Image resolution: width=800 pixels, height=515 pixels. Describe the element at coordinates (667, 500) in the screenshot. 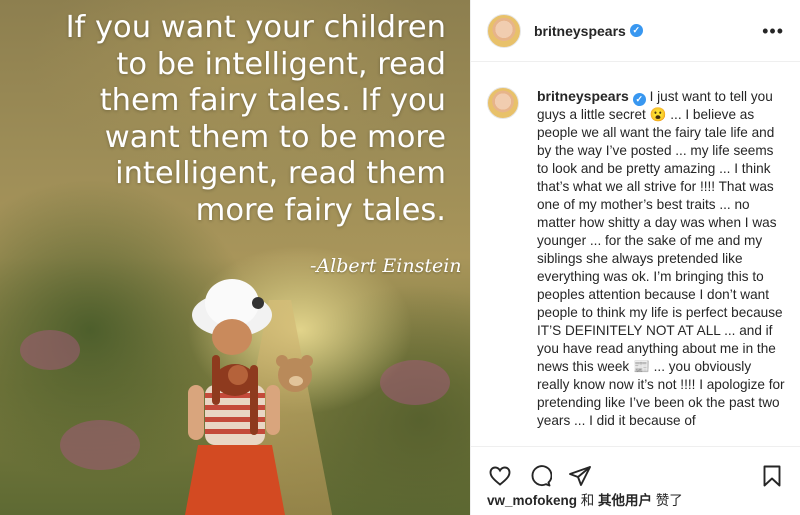

I see `likes-suffix: 赞了` at that location.